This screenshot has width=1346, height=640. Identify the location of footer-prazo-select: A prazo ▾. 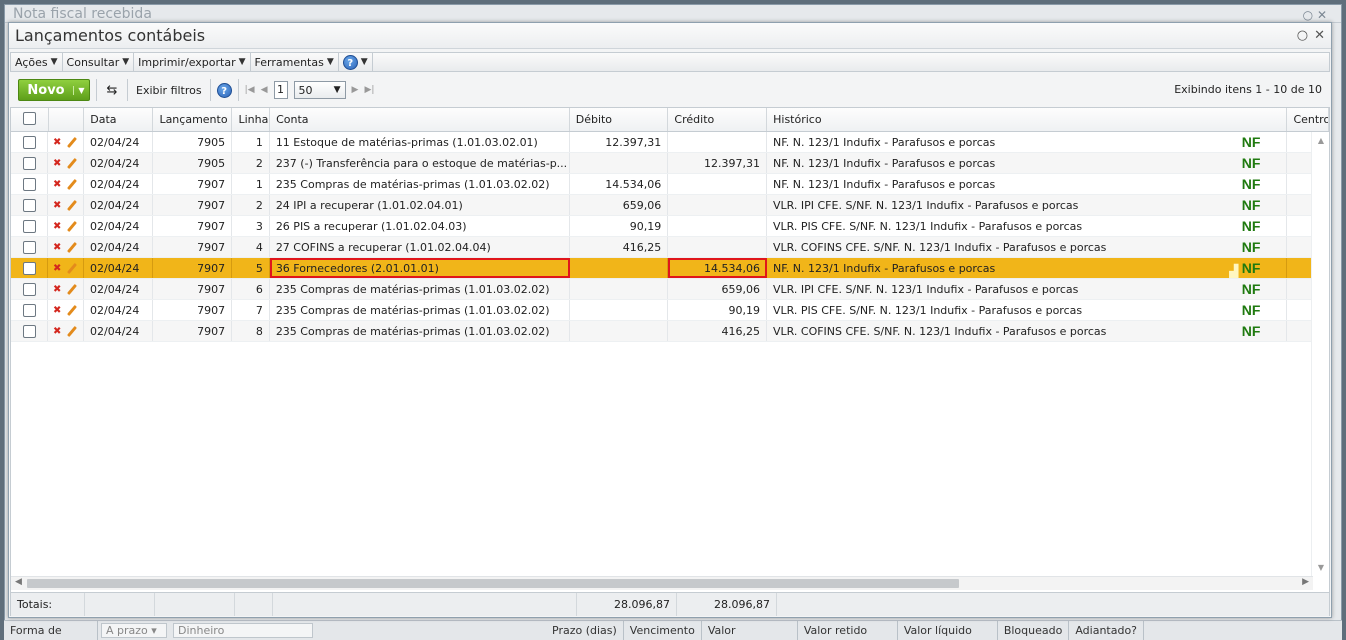
(134, 630).